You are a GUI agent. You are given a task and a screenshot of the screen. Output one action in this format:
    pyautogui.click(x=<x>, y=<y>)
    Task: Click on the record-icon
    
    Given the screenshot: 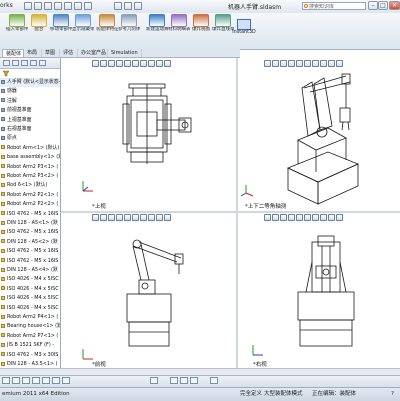 What is the action you would take?
    pyautogui.click(x=46, y=380)
    